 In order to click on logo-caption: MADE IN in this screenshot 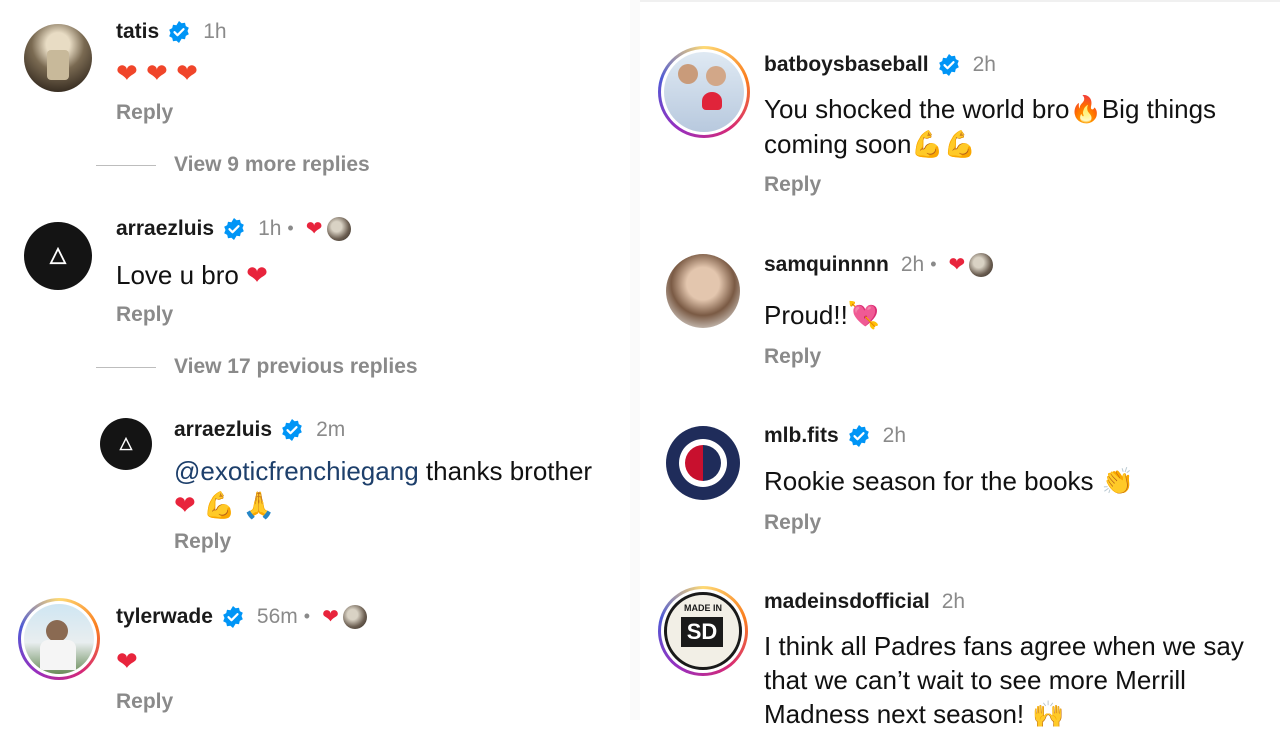, I will do `click(703, 608)`.